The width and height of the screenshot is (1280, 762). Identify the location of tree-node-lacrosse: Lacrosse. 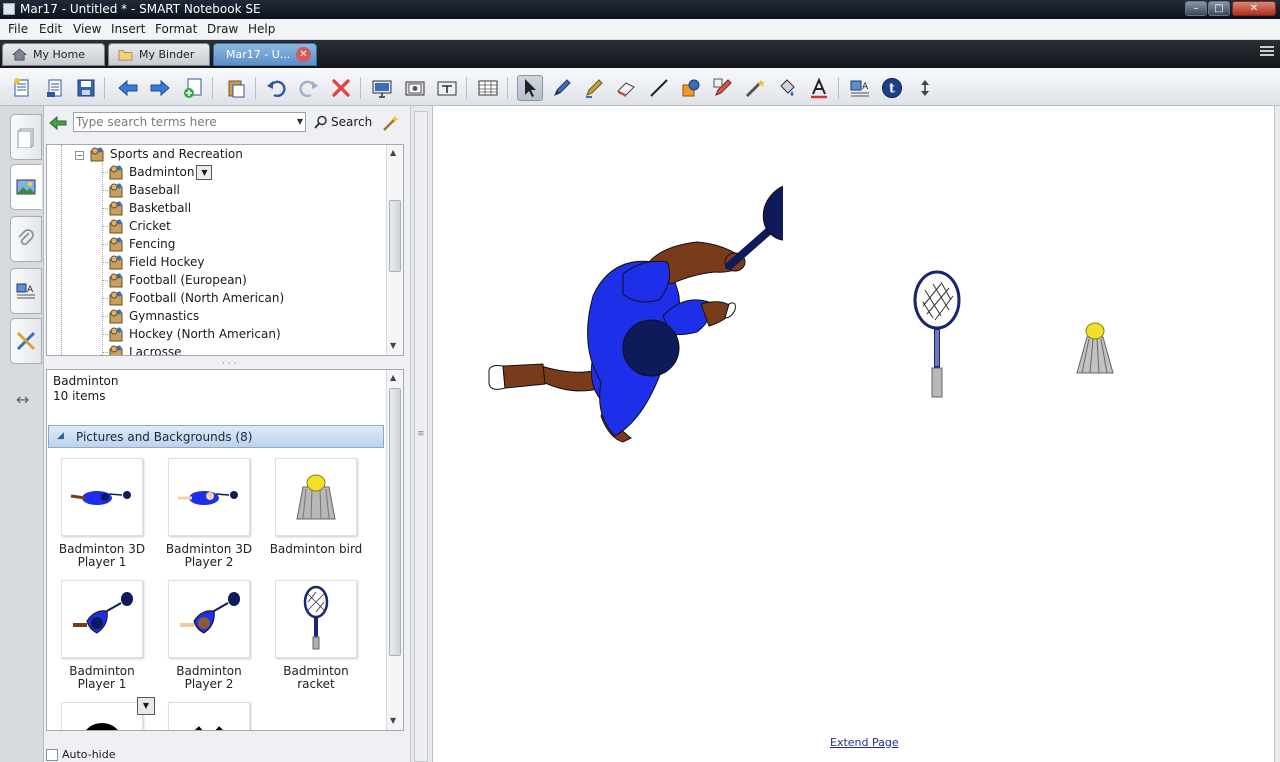
(142, 349).